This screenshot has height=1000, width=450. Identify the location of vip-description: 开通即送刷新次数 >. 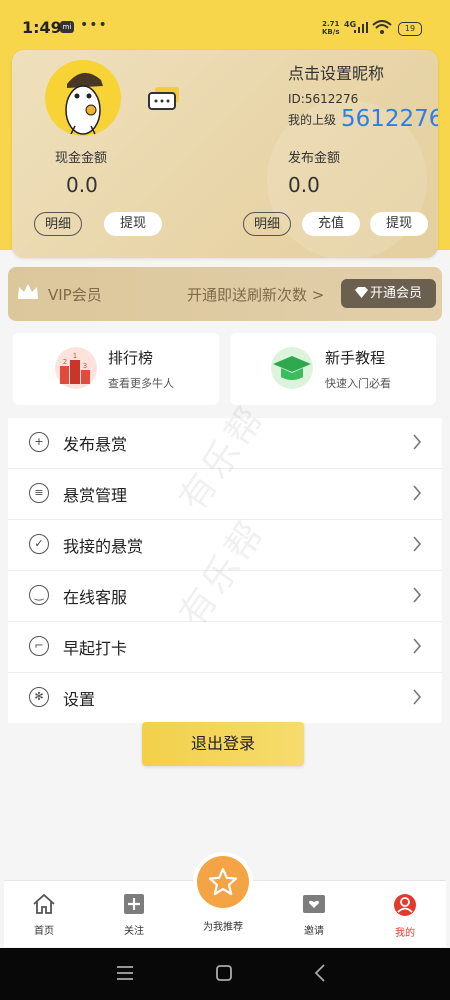
(256, 295).